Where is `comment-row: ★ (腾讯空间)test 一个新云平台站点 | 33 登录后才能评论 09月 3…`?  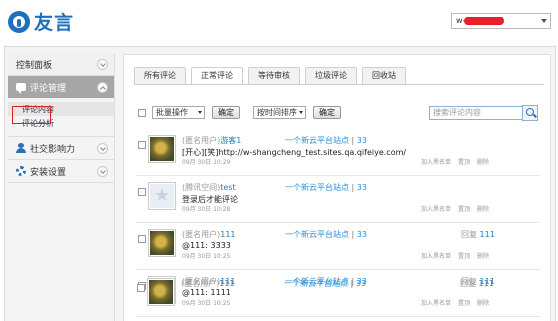
comment-row: ★ (腾讯空间)test 一个新云平台站点 | 33 登录后才能评论 09月 3… is located at coordinates (338, 202).